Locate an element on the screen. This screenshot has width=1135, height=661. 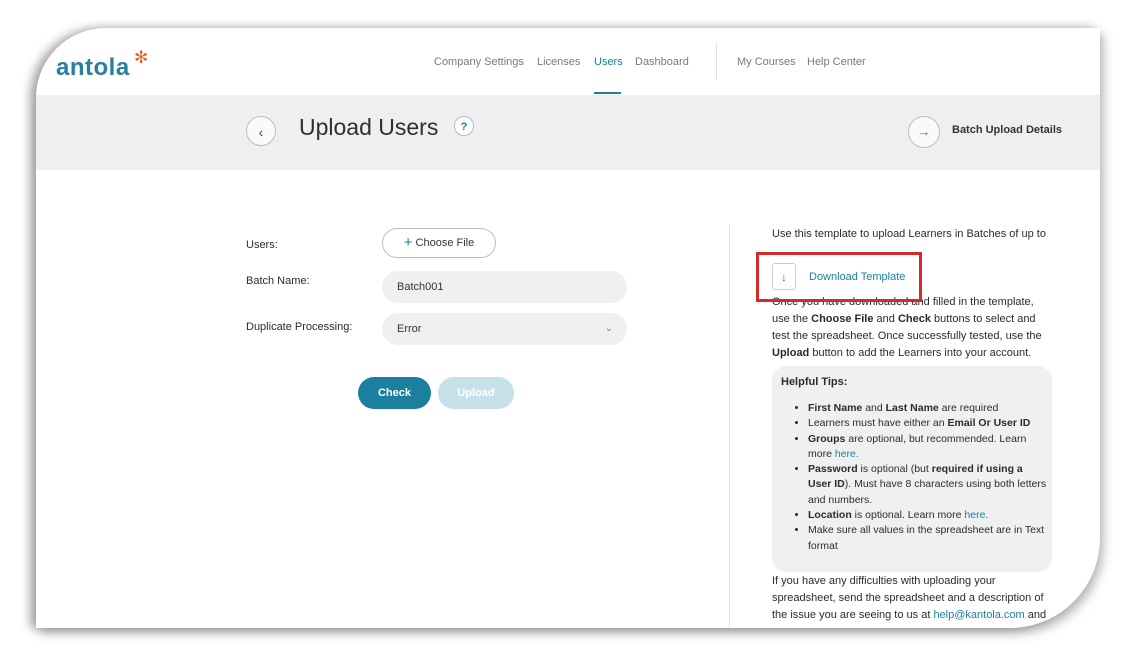
batch-details-button: → is located at coordinates (924, 132).